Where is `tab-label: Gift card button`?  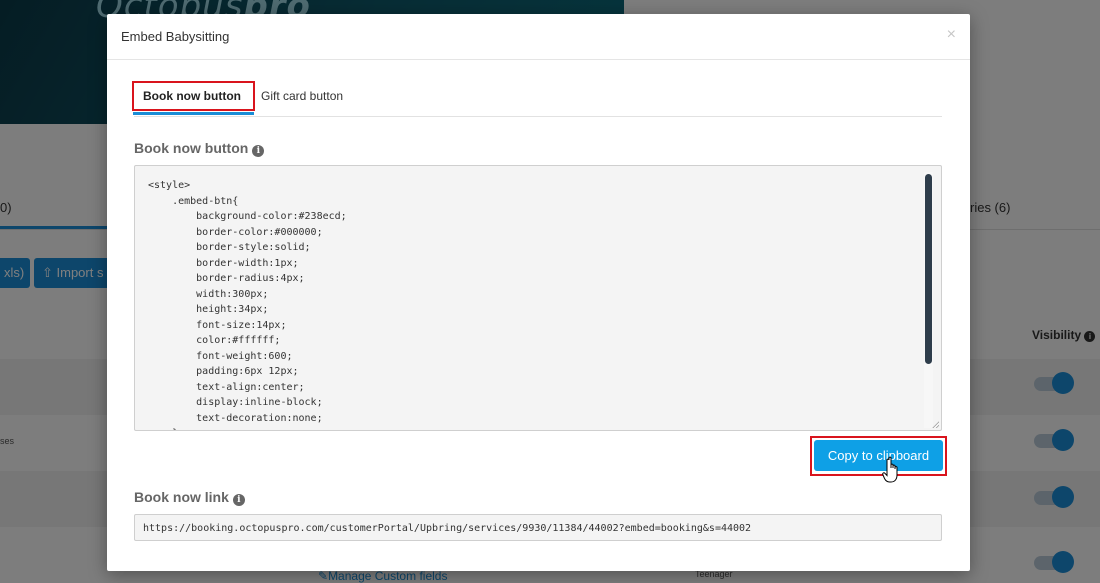
tab-label: Gift card button is located at coordinates (302, 96).